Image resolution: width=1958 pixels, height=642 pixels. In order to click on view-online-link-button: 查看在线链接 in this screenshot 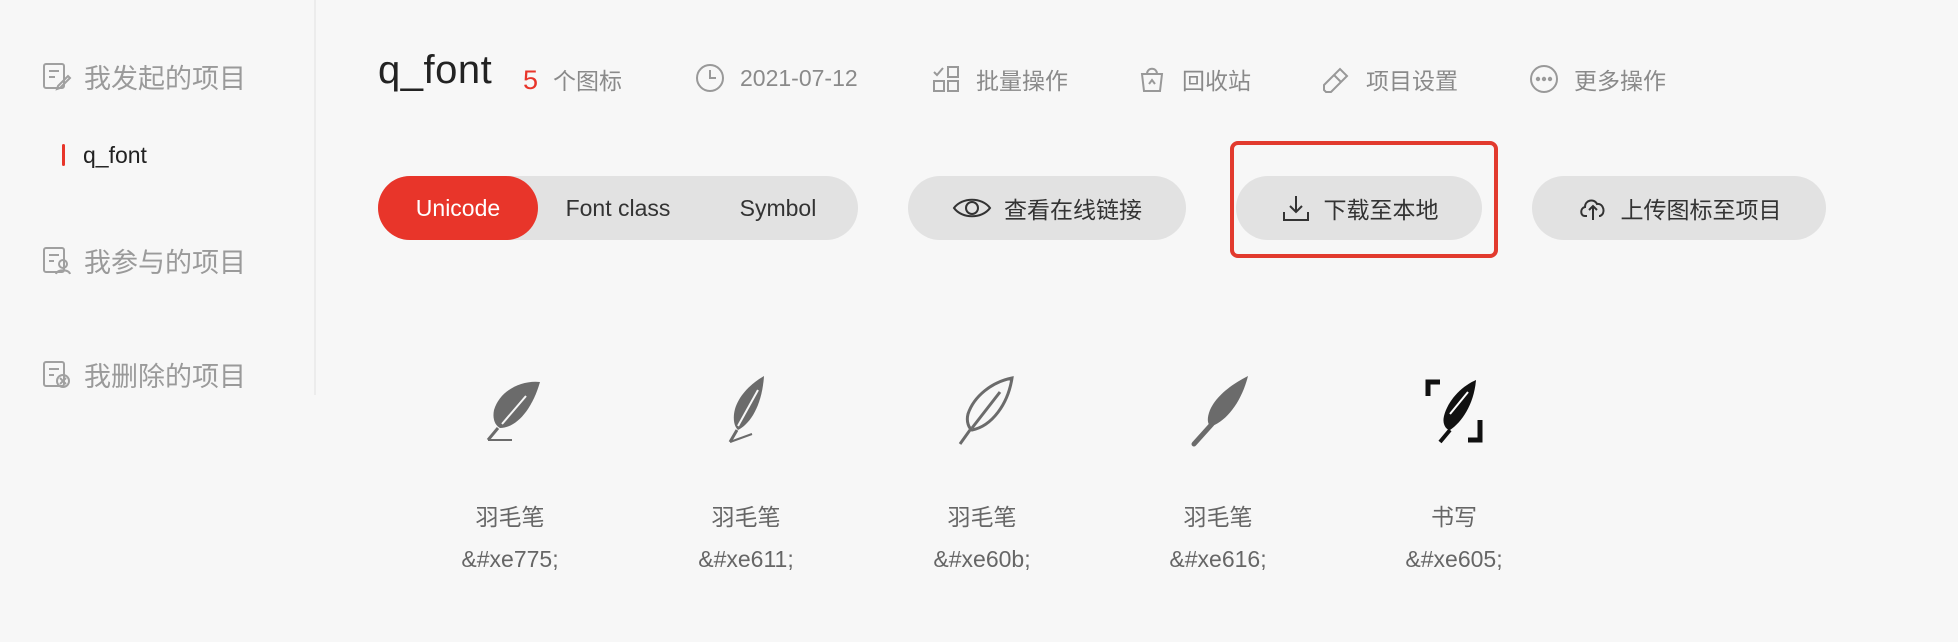, I will do `click(1047, 208)`.